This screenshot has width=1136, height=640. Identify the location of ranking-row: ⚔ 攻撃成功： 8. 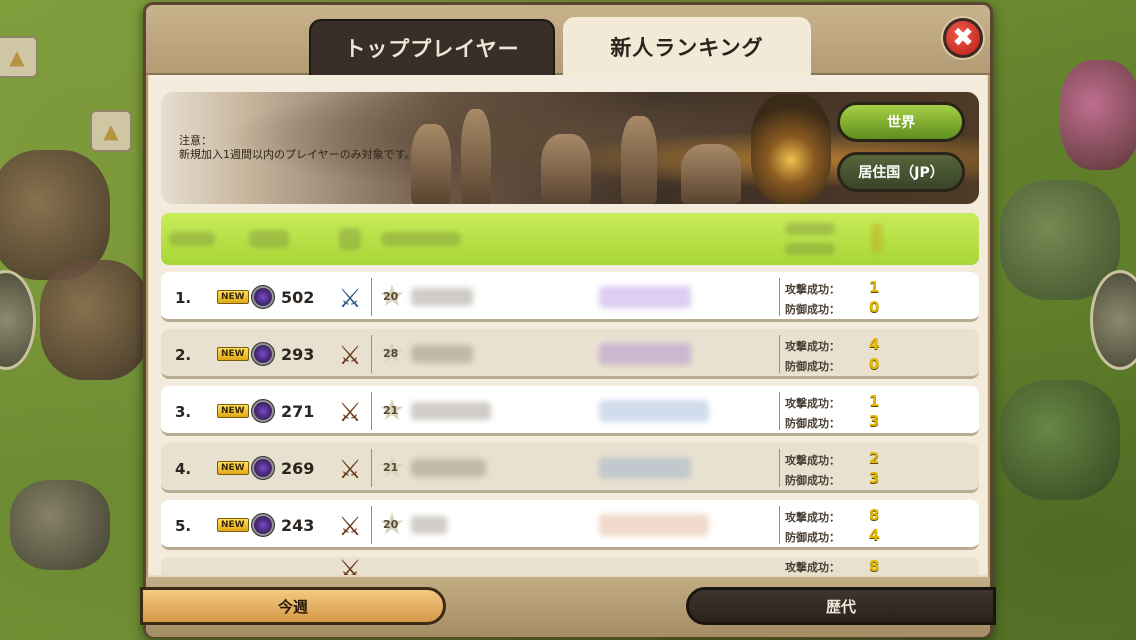
(570, 565).